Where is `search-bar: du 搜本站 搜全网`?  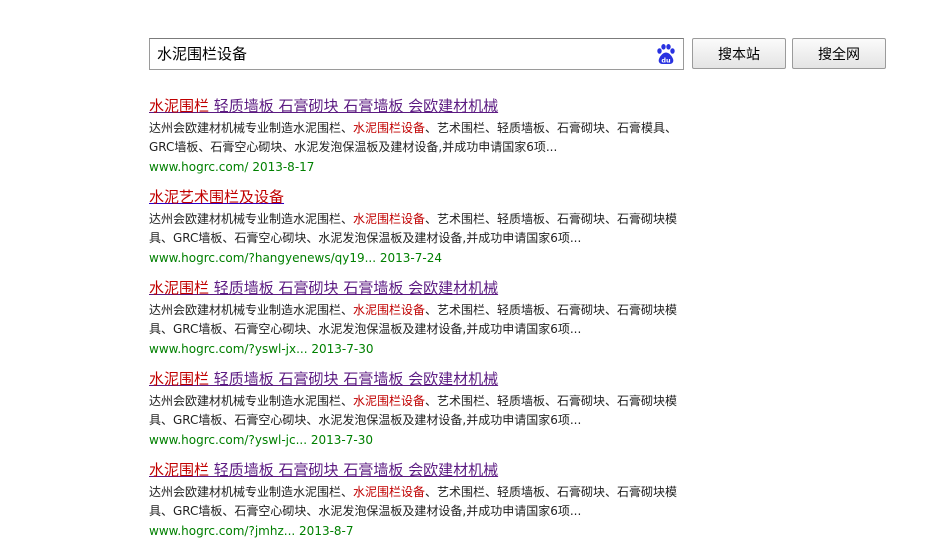 search-bar: du 搜本站 搜全网 is located at coordinates (519, 54).